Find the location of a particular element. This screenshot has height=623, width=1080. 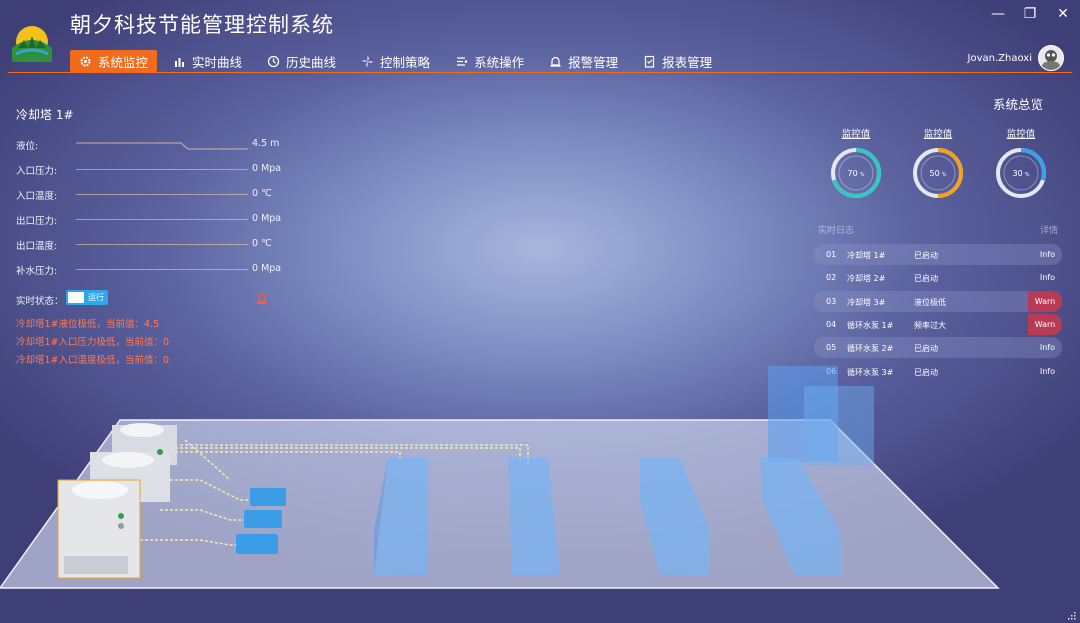

alert-message: 冷却塔1#入口温度极低，当前值：0 is located at coordinates (93, 360).